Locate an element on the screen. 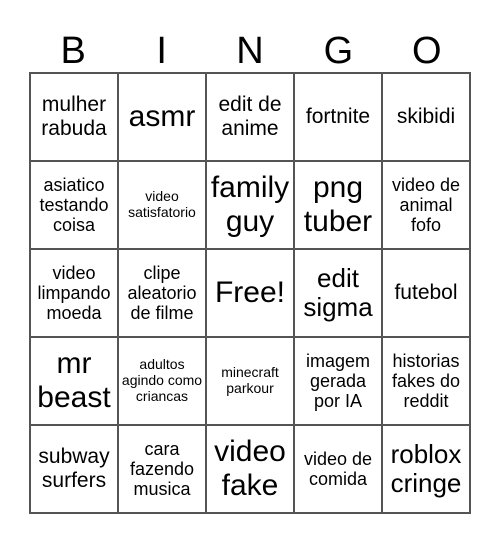 The width and height of the screenshot is (500, 544). bingo-cell: historias fakes do reddit is located at coordinates (426, 381).